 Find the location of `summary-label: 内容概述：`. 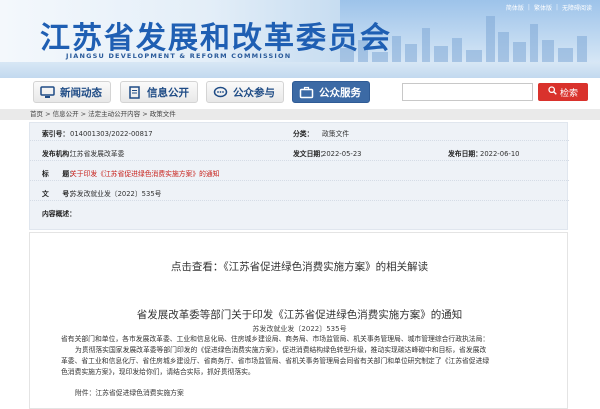

summary-label: 内容概述： is located at coordinates (59, 214).